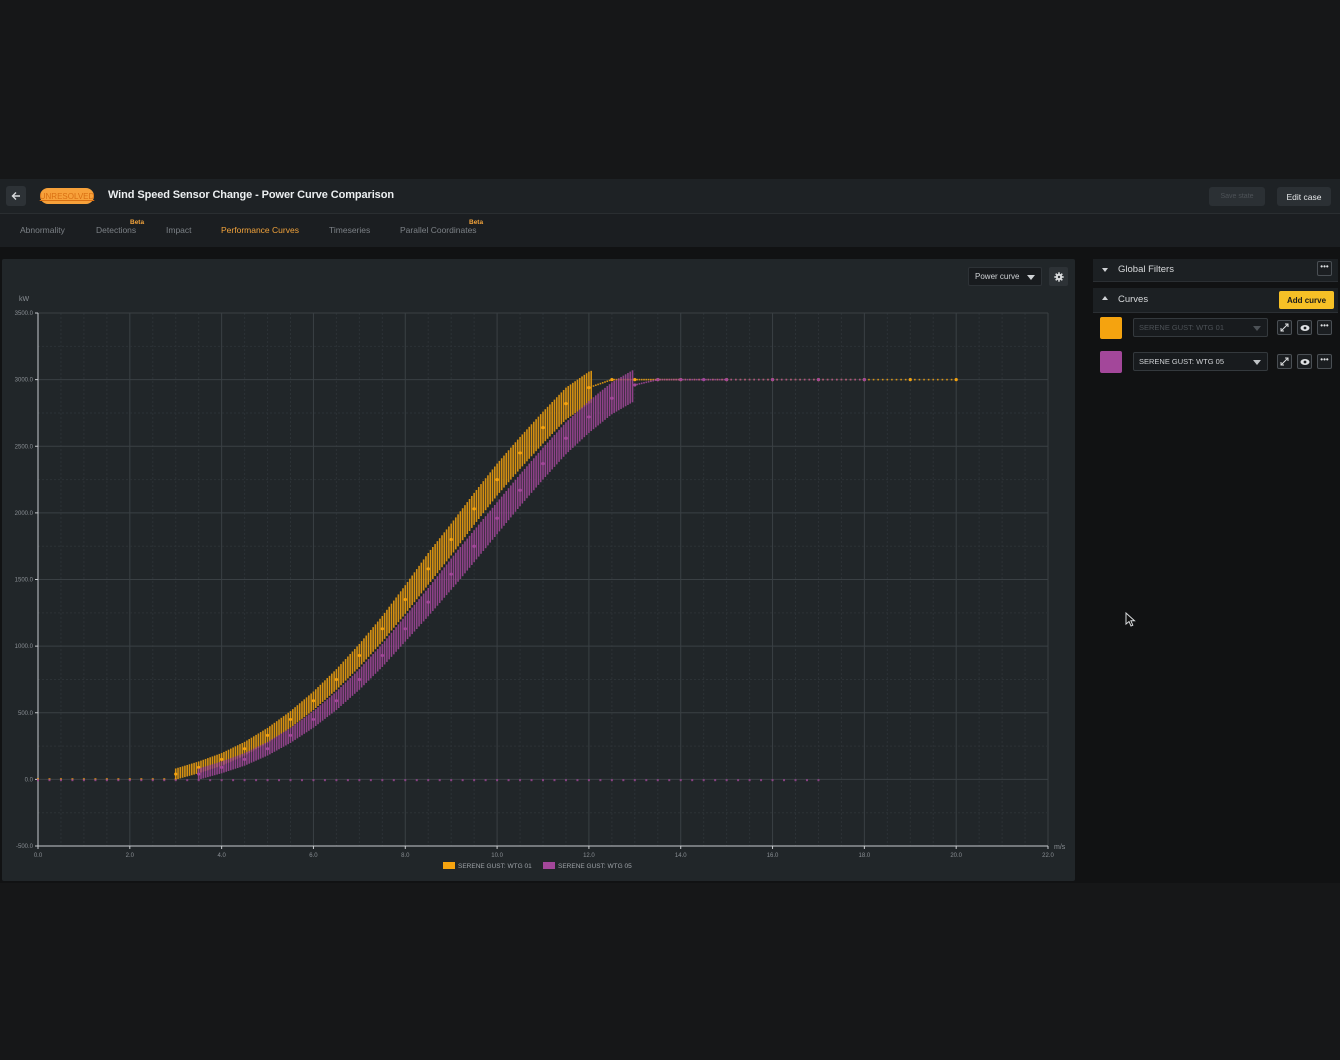 The image size is (1340, 1060). What do you see at coordinates (42, 230) in the screenshot?
I see `tab-abnormality: Abnormality` at bounding box center [42, 230].